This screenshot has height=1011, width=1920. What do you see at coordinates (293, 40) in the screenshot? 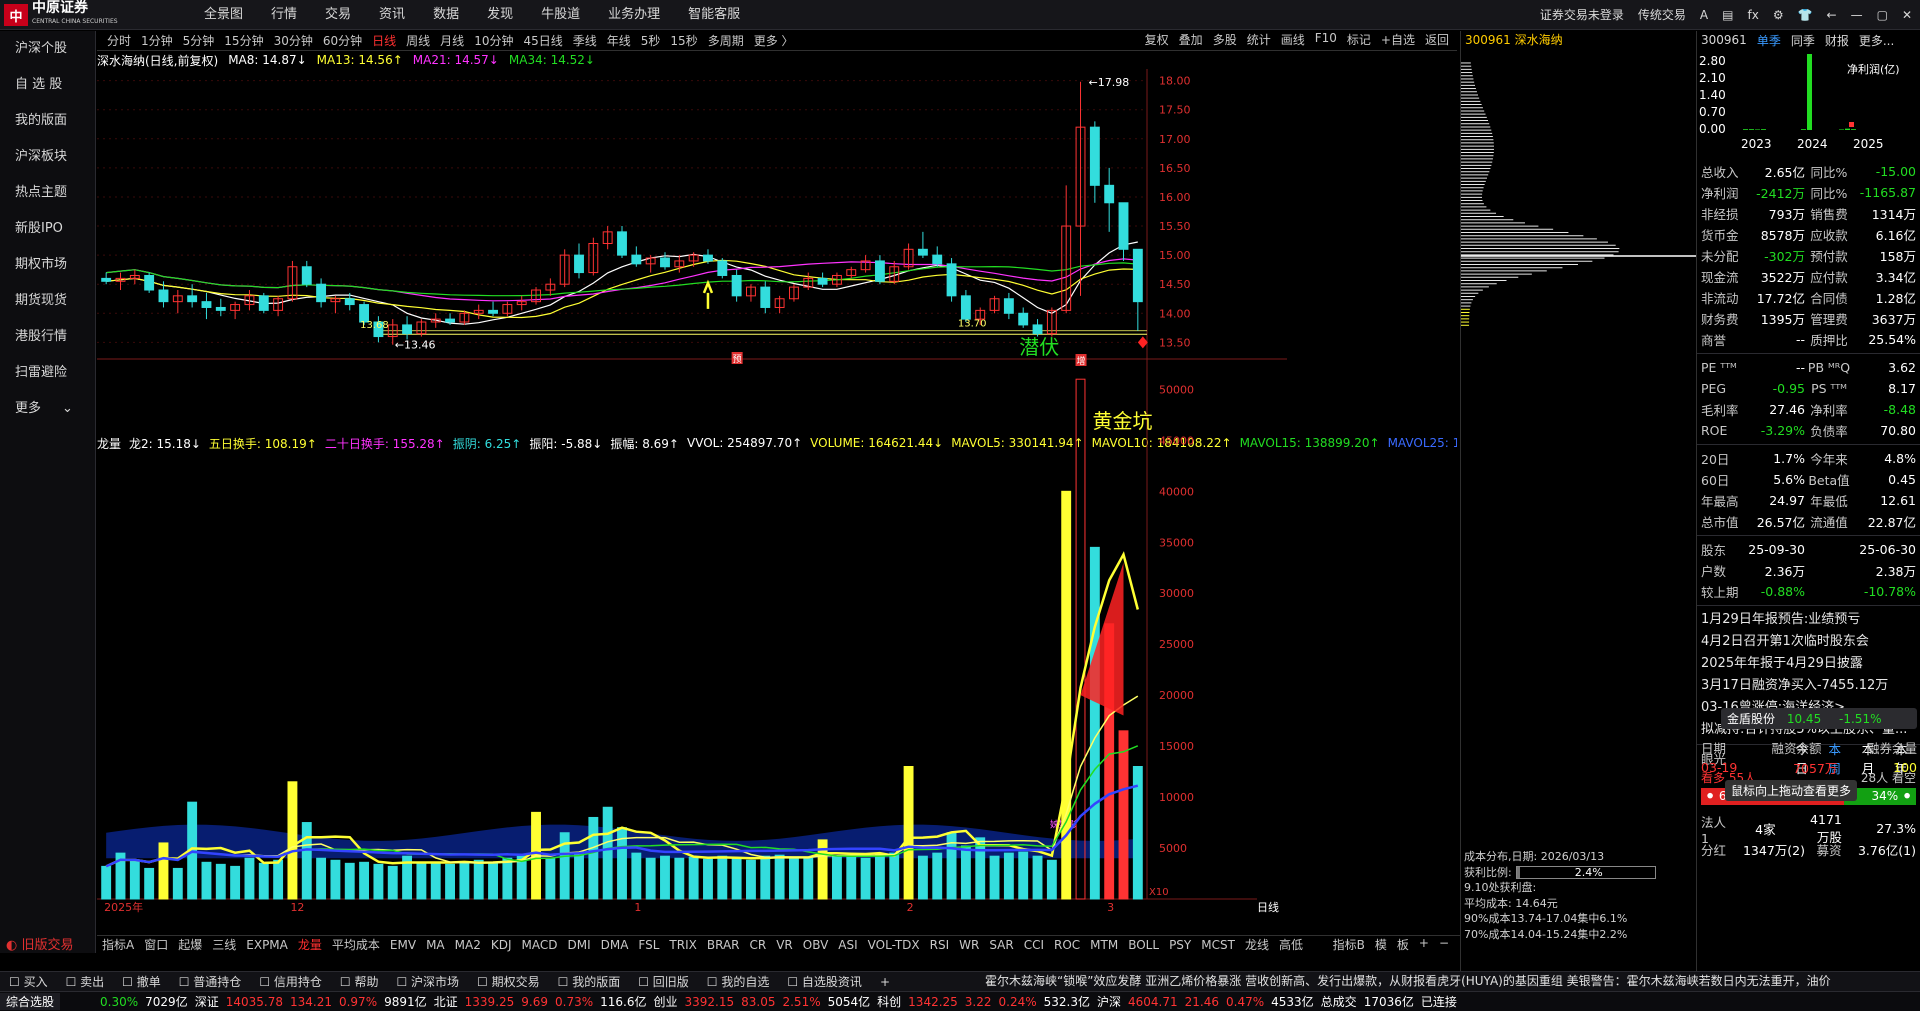
I see `period-tab-4: 30分钟` at bounding box center [293, 40].